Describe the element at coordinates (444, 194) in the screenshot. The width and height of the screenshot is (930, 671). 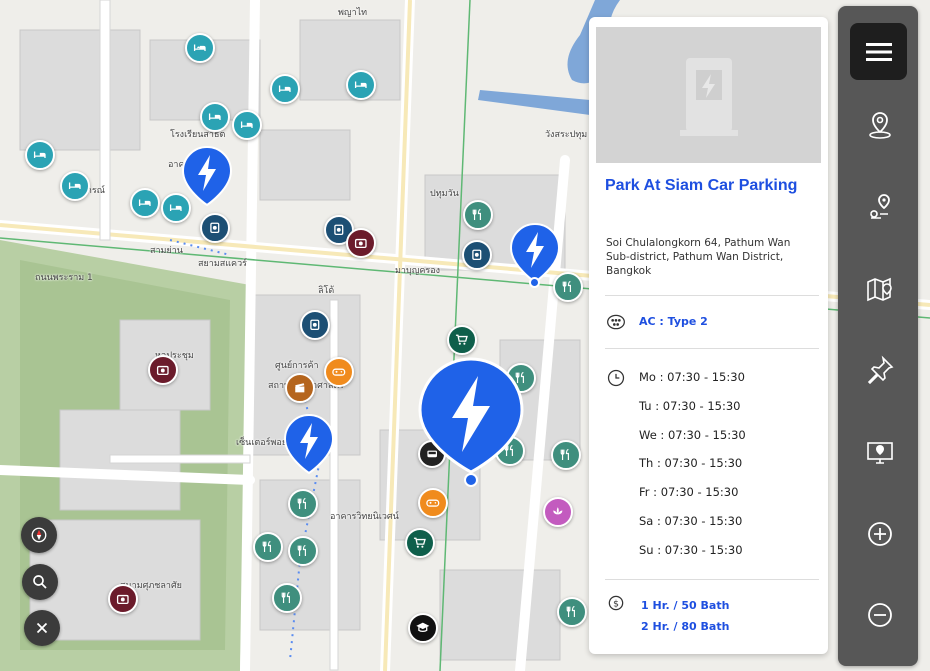
I see `map-label: ปทุมวัน` at that location.